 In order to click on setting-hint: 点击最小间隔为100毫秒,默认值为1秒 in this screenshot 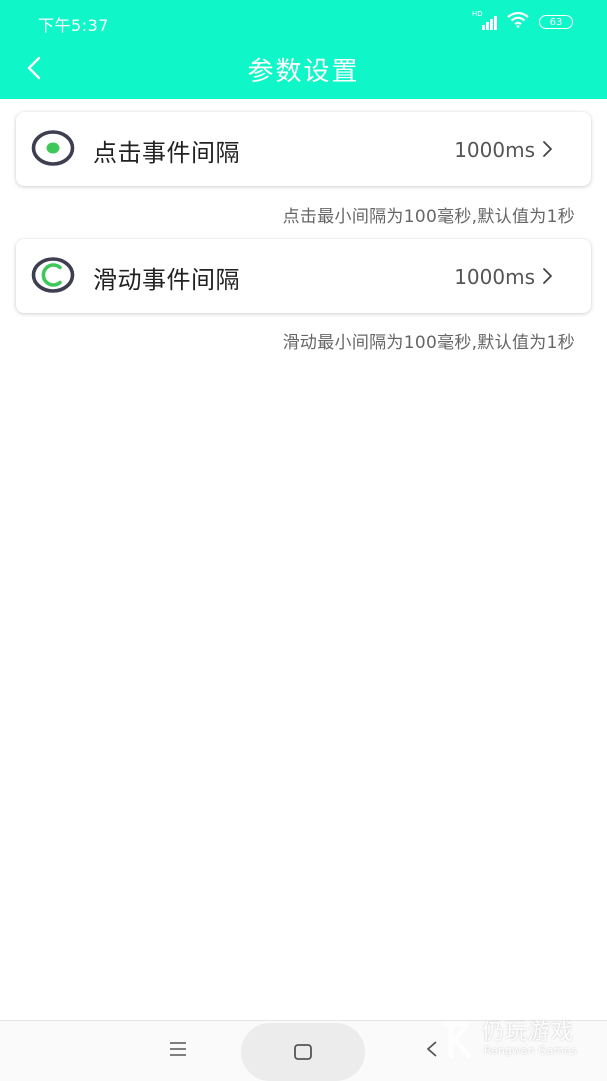, I will do `click(428, 217)`.